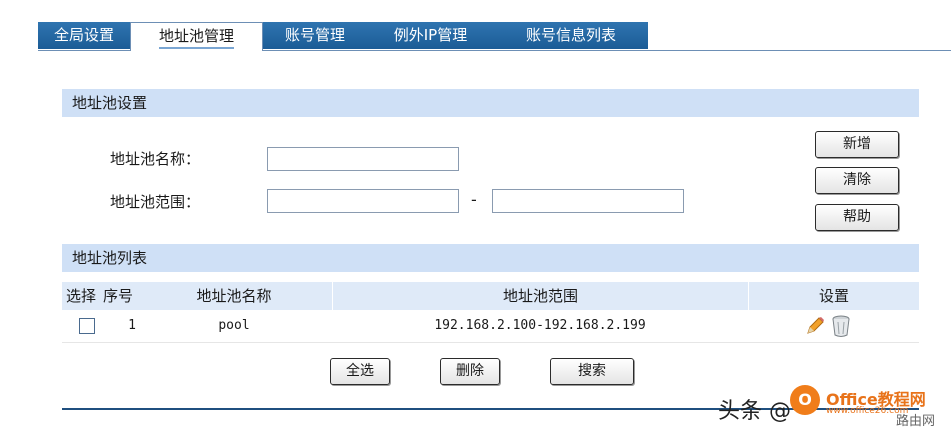  I want to click on row-range: 192.168.2.100-192.168.2.199, so click(540, 325).